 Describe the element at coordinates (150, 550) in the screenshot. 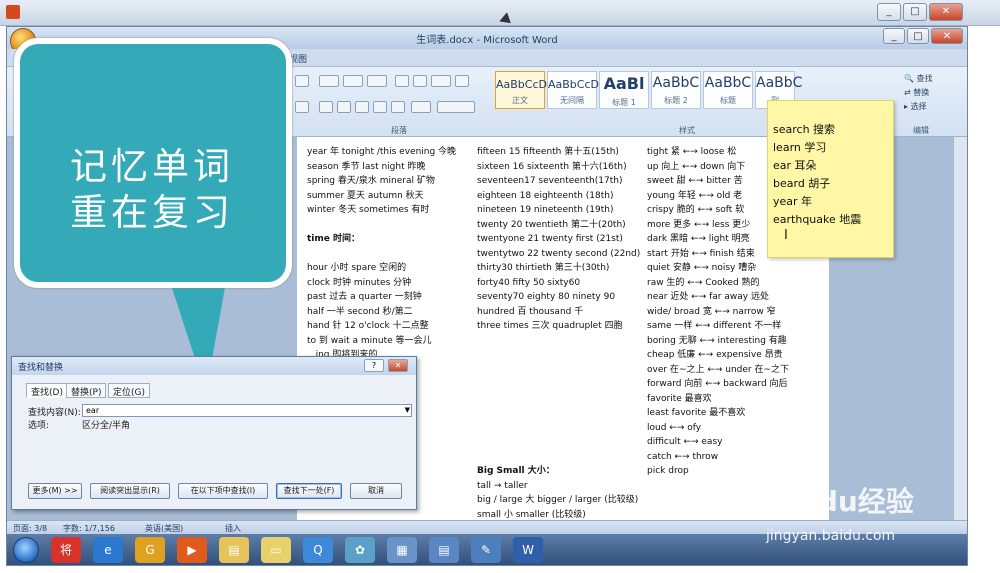

I see `taskbar-app-icon: G` at that location.